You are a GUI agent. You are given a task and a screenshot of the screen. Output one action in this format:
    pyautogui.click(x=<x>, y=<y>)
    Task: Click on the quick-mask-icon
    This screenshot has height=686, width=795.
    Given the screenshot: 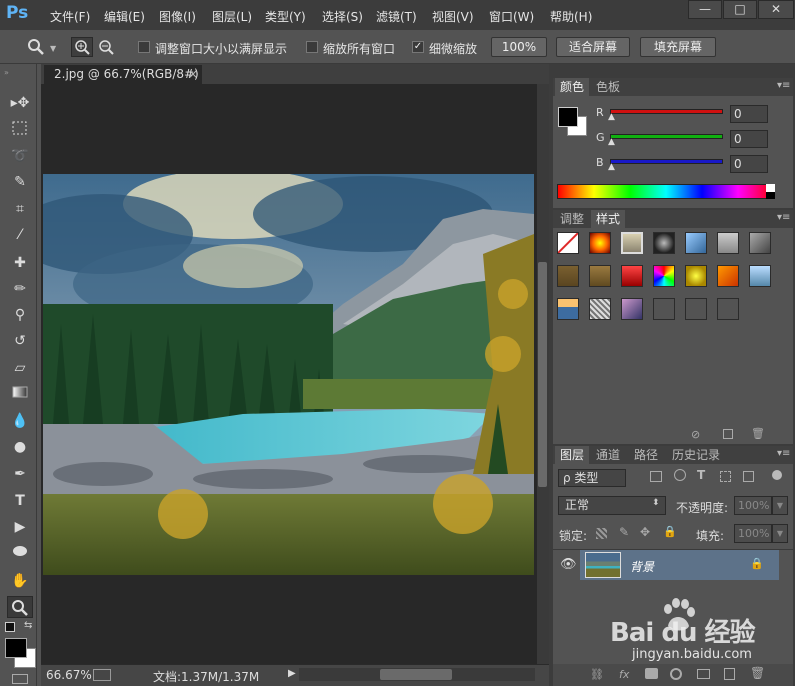 What is the action you would take?
    pyautogui.click(x=20, y=679)
    